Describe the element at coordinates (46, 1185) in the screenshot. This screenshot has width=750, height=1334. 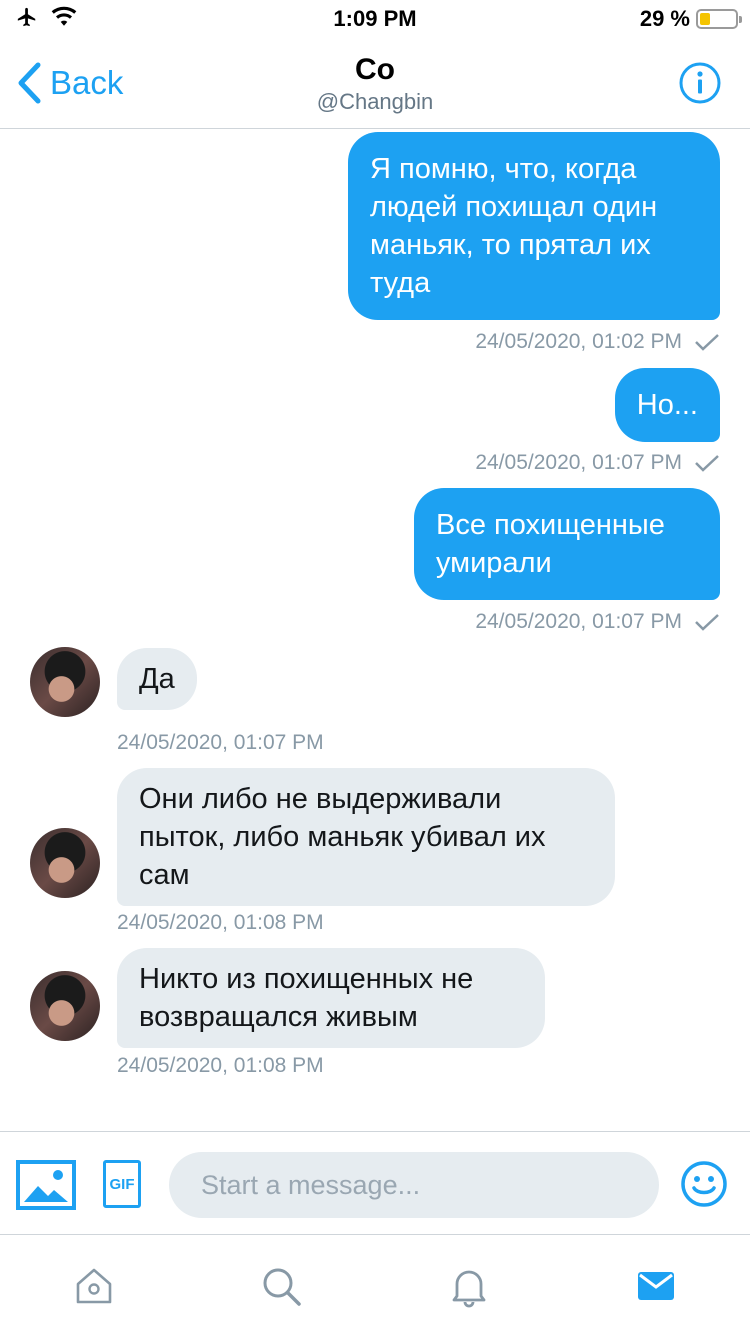
I see `image-icon` at that location.